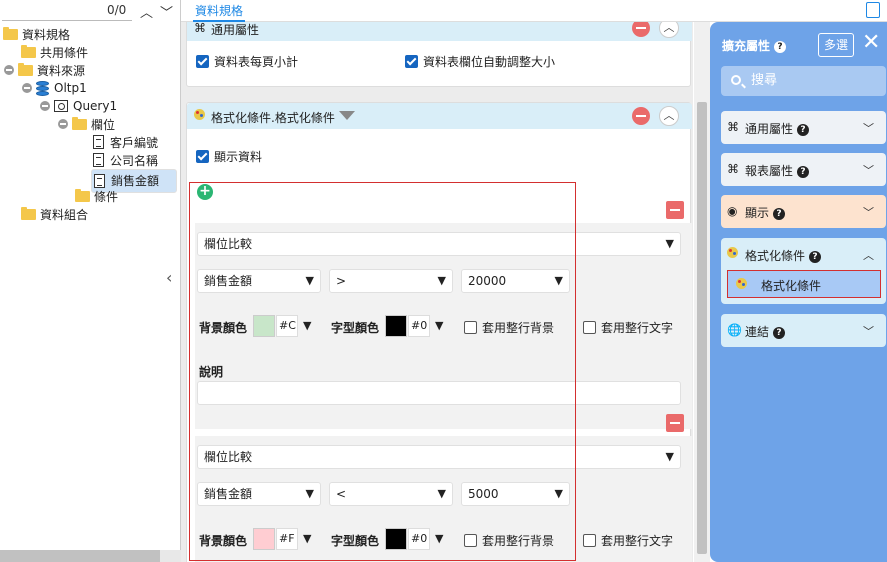 The image size is (887, 562). What do you see at coordinates (873, 10) in the screenshot?
I see `page-icon` at bounding box center [873, 10].